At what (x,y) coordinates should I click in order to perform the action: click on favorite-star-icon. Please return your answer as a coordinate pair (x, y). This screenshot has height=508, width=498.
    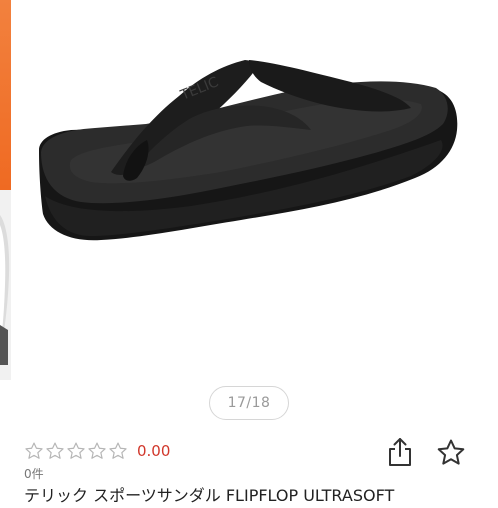
    Looking at the image, I should click on (451, 453).